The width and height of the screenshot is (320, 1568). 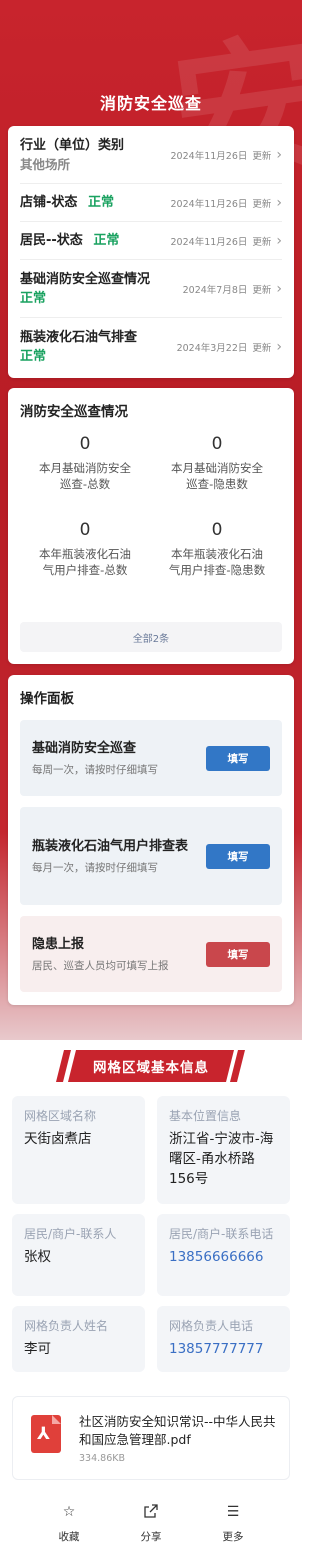 What do you see at coordinates (102, 1458) in the screenshot?
I see `attachment-size: 334.86KB` at bounding box center [102, 1458].